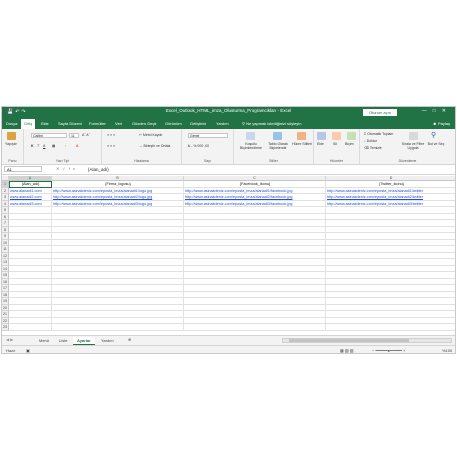 The width and height of the screenshot is (457, 457). What do you see at coordinates (228, 340) in the screenshot?
I see `sheet-tabs-bar: ◀ ▶ Menü Liste Ayarlar Yardım ⊕` at bounding box center [228, 340].